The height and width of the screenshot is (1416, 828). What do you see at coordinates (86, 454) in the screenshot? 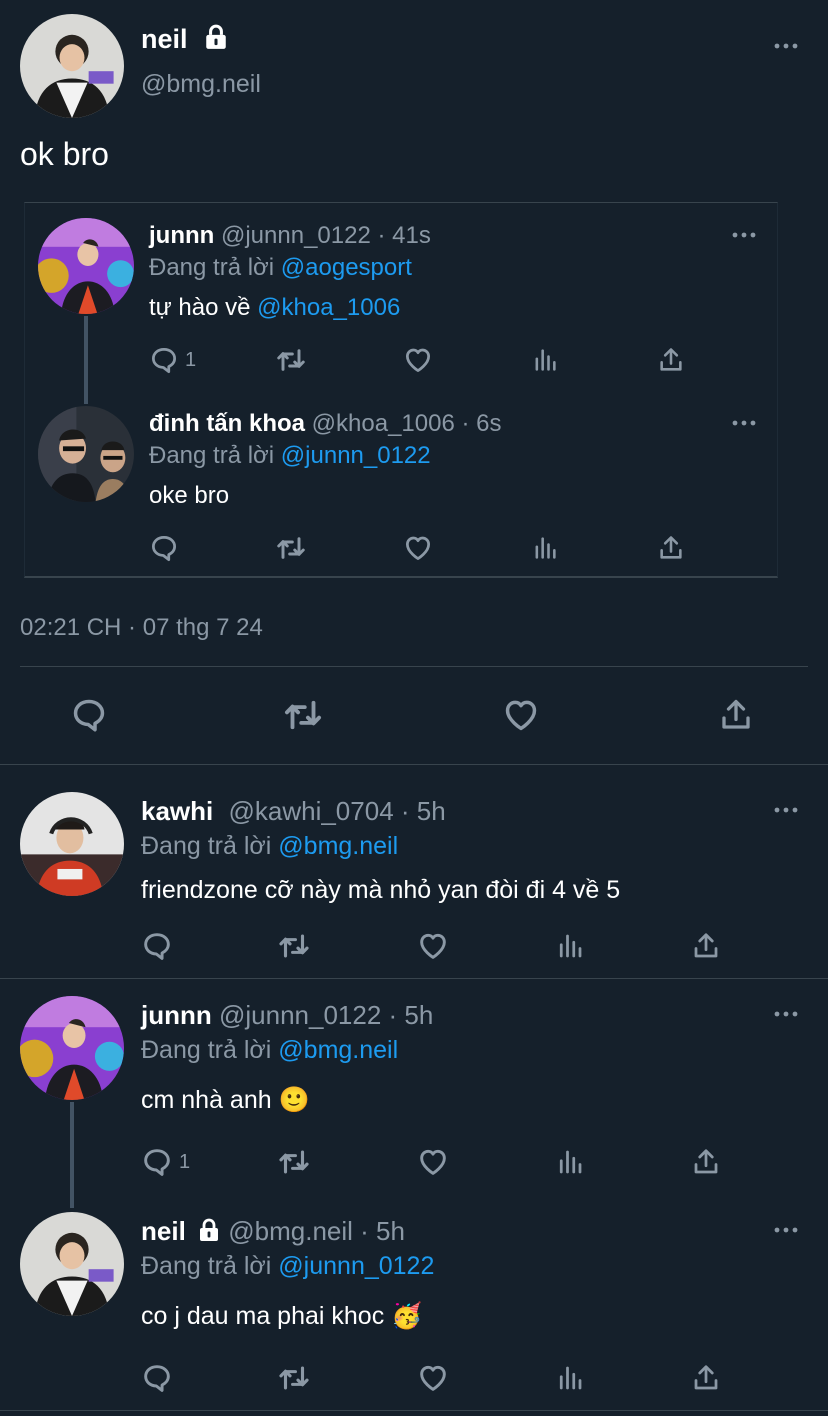
I see `avatar-khoa` at bounding box center [86, 454].